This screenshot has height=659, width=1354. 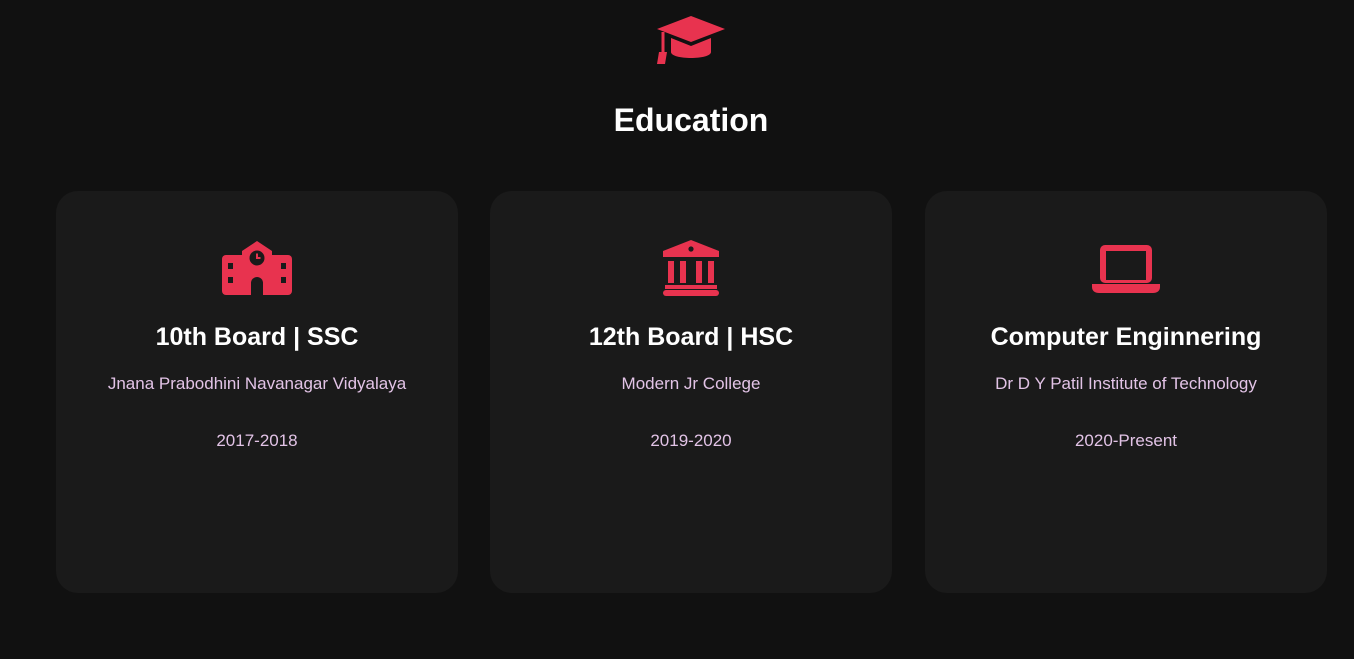 What do you see at coordinates (1126, 268) in the screenshot?
I see `laptop-icon` at bounding box center [1126, 268].